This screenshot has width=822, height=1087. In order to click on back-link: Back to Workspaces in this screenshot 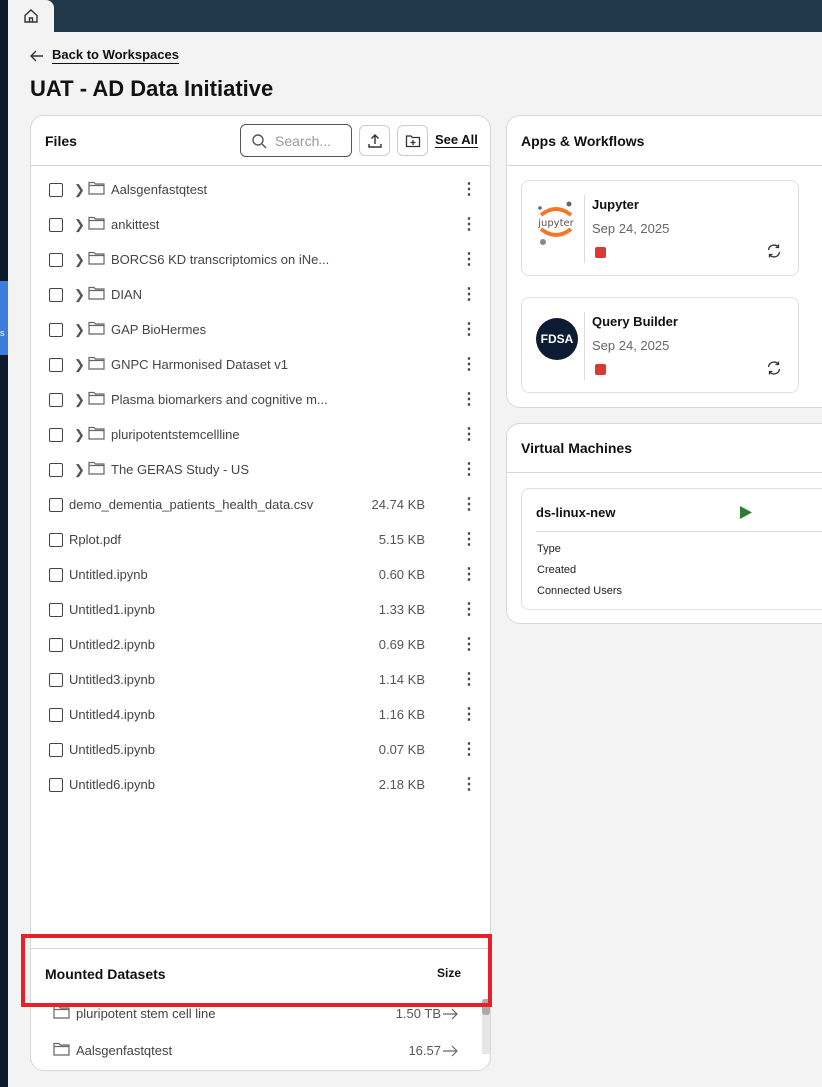, I will do `click(104, 55)`.